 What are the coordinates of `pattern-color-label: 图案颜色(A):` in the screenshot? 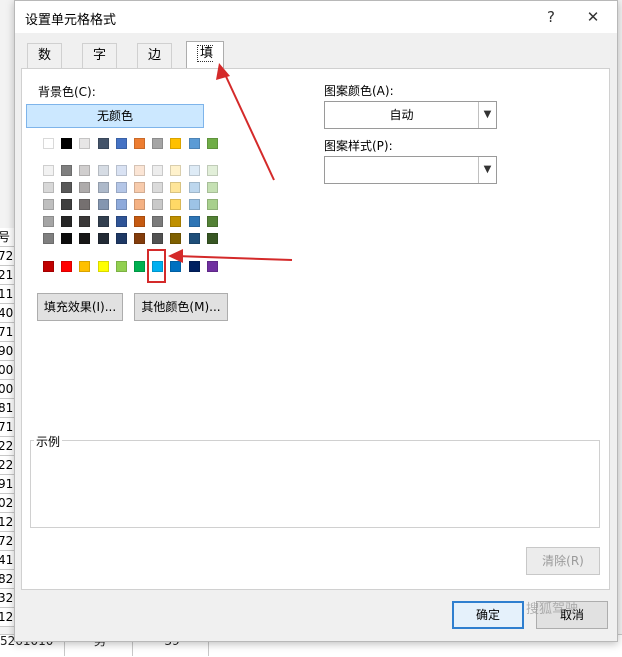 It's located at (359, 91).